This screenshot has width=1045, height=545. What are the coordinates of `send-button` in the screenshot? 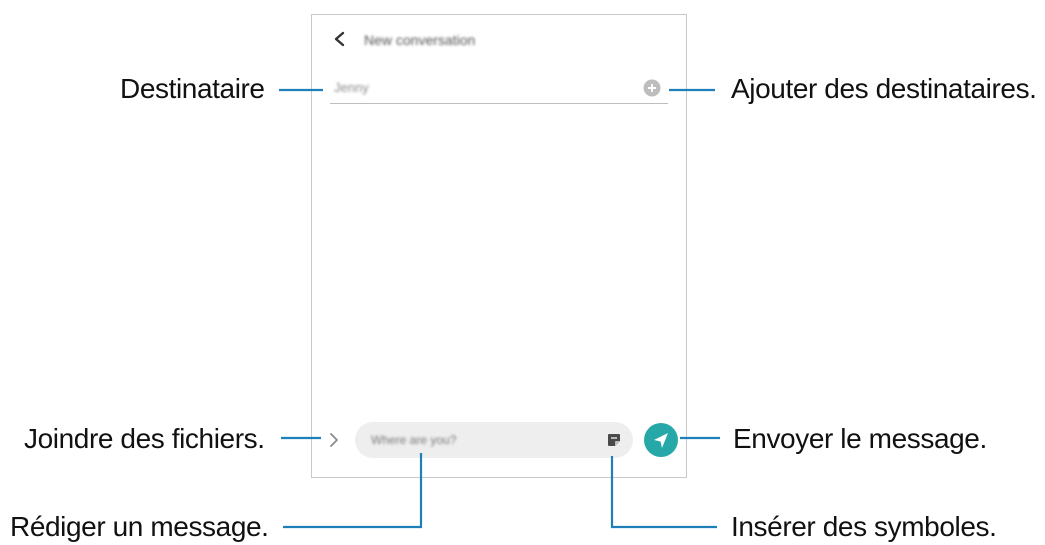 It's located at (661, 440).